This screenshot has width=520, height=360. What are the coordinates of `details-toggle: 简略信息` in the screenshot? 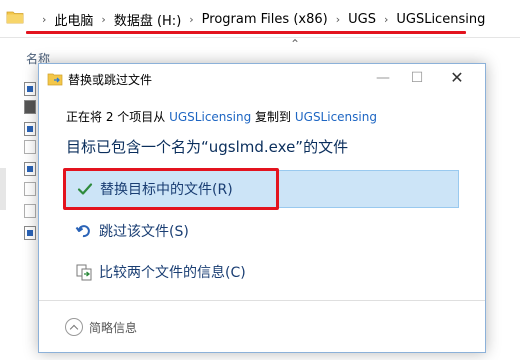 It's located at (101, 327).